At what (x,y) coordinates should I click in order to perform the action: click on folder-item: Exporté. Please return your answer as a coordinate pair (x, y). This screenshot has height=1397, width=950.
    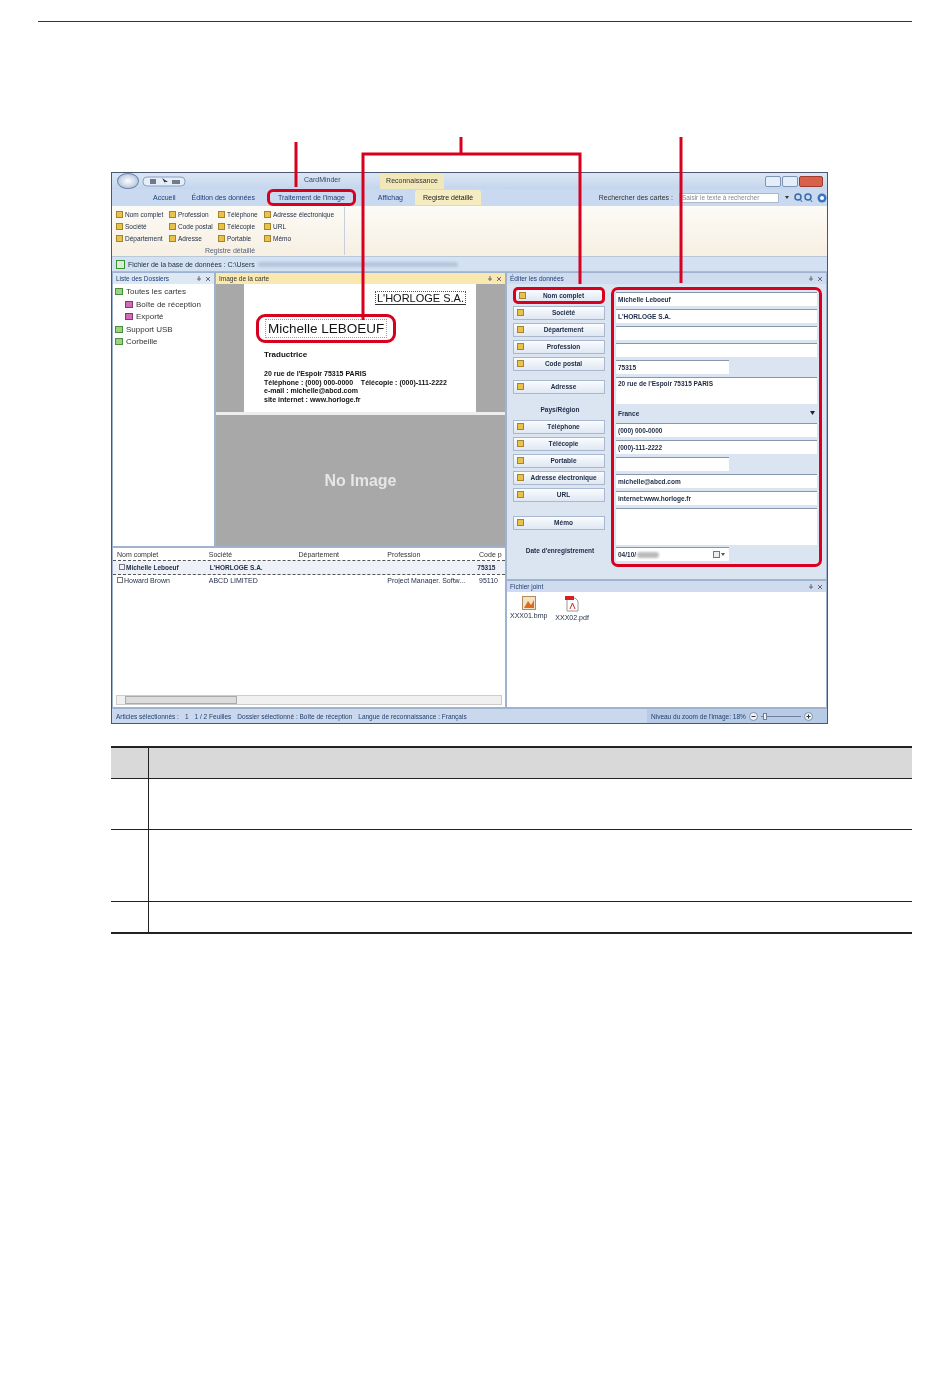
    Looking at the image, I should click on (163, 317).